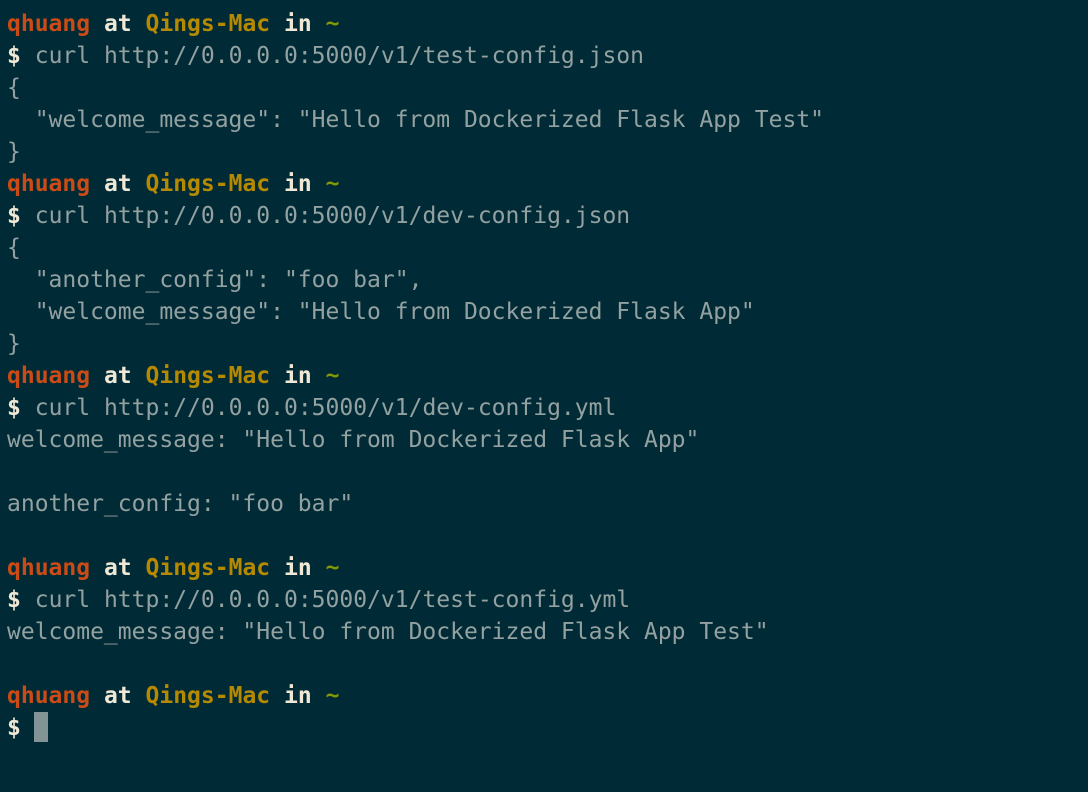 The height and width of the screenshot is (792, 1088). What do you see at coordinates (547, 728) in the screenshot?
I see `active-command-line: $` at bounding box center [547, 728].